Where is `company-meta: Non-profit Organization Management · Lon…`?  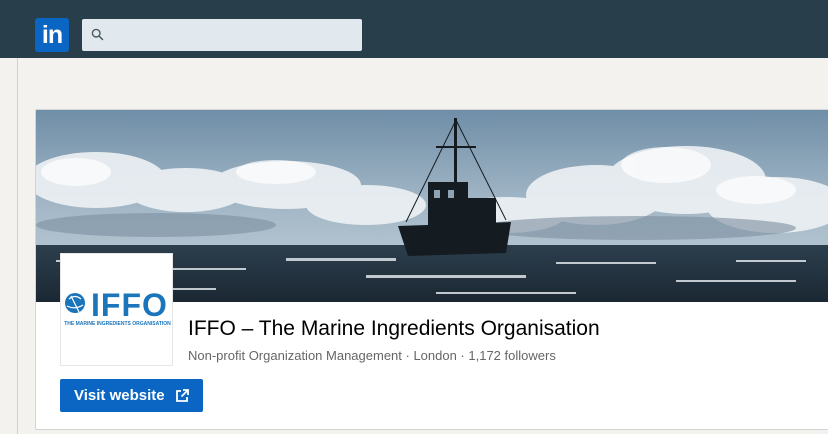
company-meta: Non-profit Organization Management · Lon… is located at coordinates (372, 355).